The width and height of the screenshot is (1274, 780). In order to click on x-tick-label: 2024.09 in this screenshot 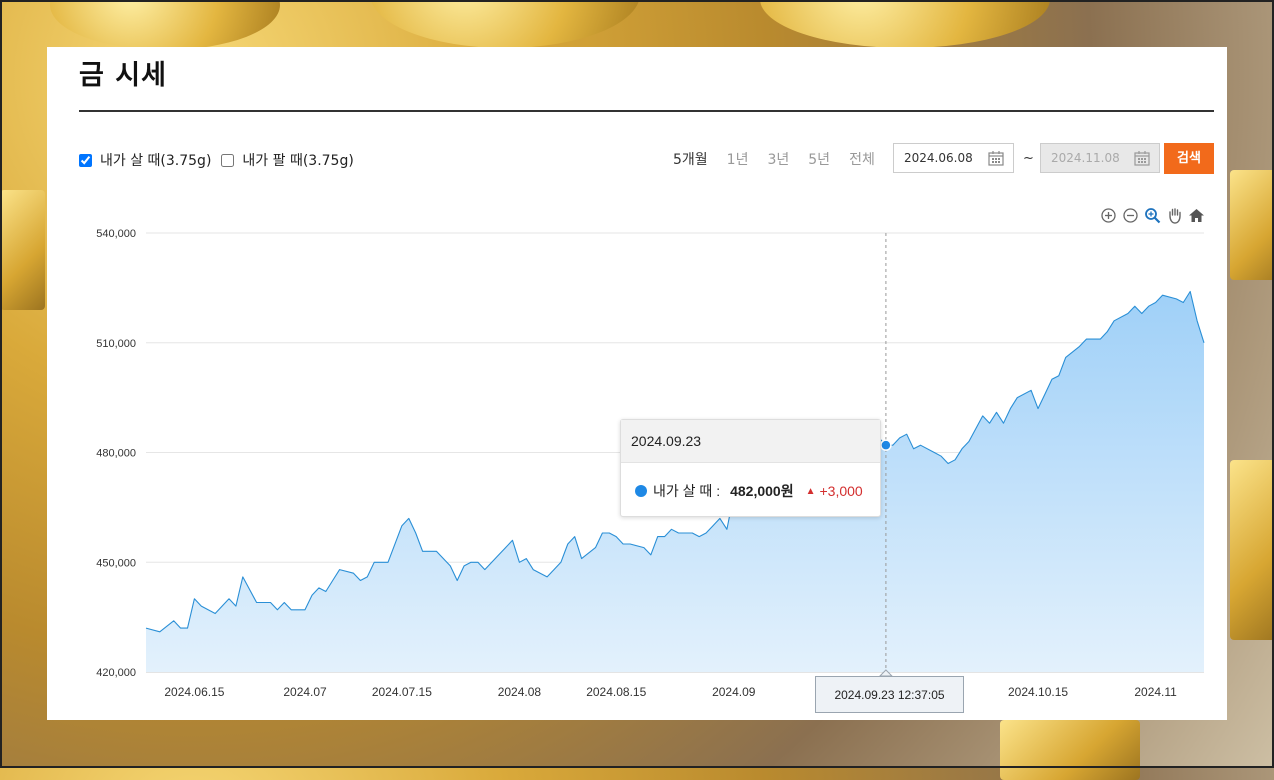, I will do `click(734, 692)`.